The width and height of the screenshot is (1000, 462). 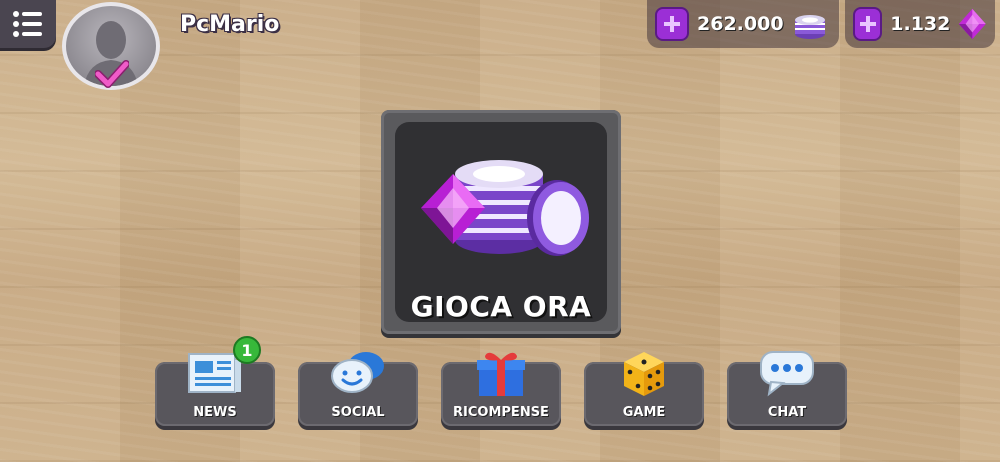 I want to click on main-menu-button, so click(x=28, y=24).